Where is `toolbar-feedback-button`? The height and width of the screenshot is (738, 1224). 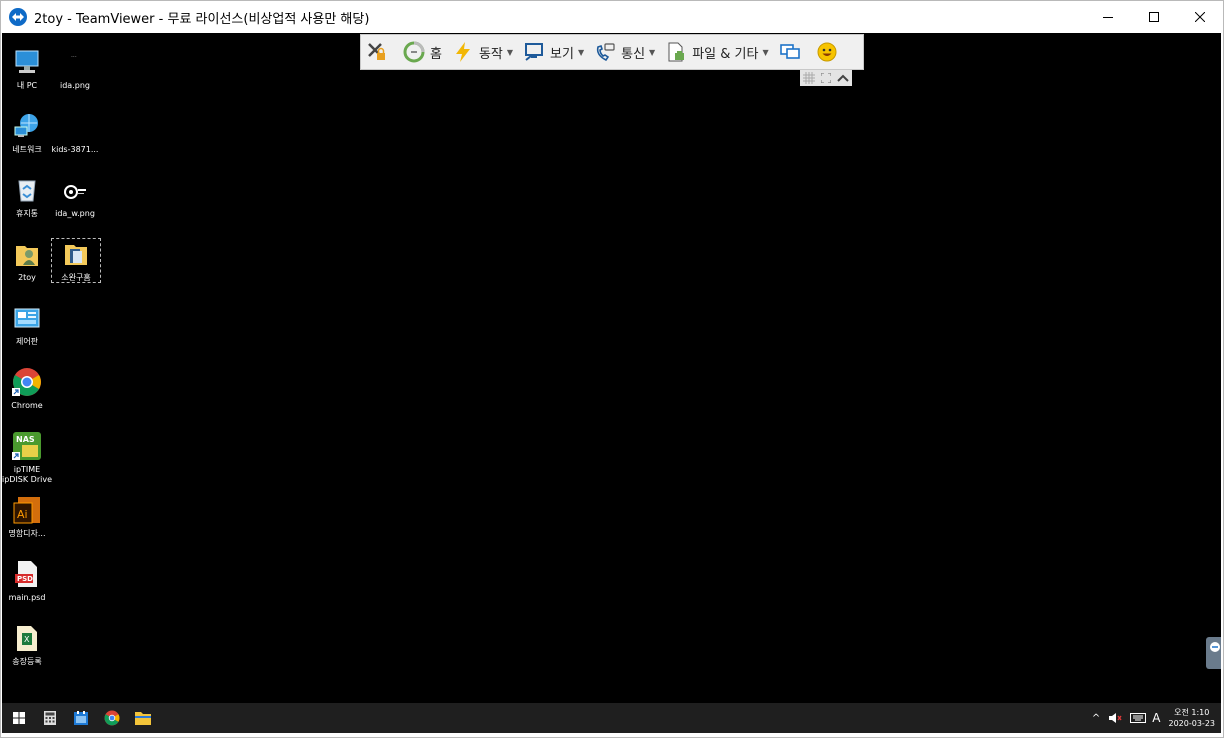
toolbar-feedback-button is located at coordinates (829, 52).